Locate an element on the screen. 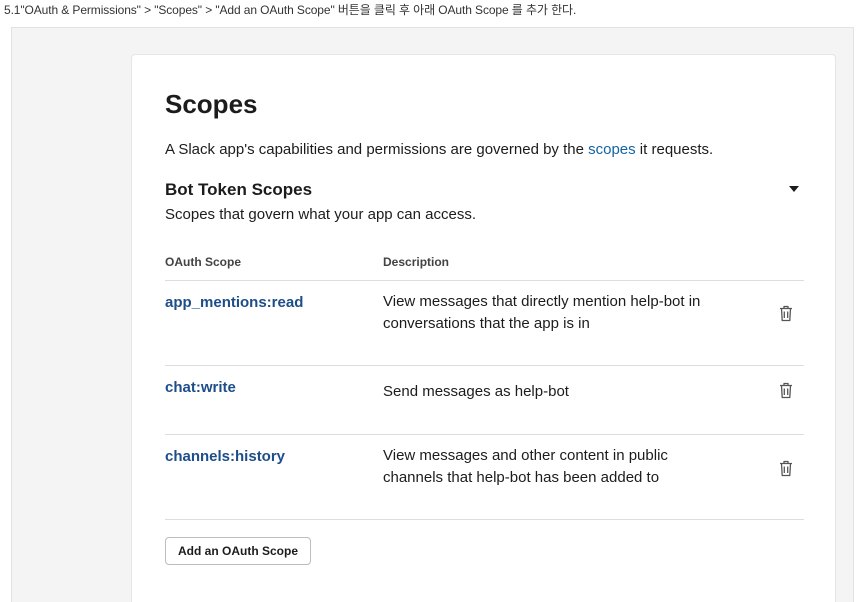 The image size is (859, 602). scope-name-chat-write: chat:write is located at coordinates (200, 387).